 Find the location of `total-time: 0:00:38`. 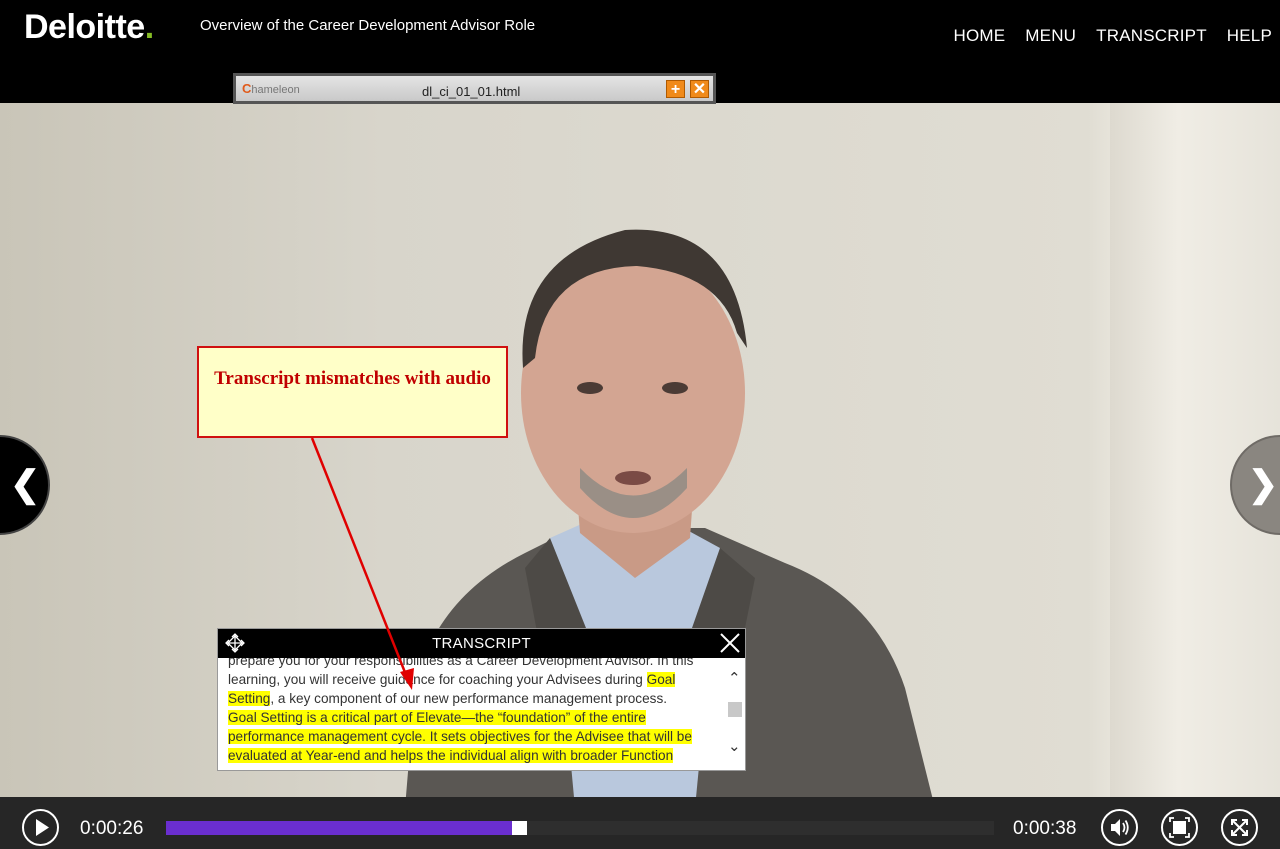

total-time: 0:00:38 is located at coordinates (1045, 828).